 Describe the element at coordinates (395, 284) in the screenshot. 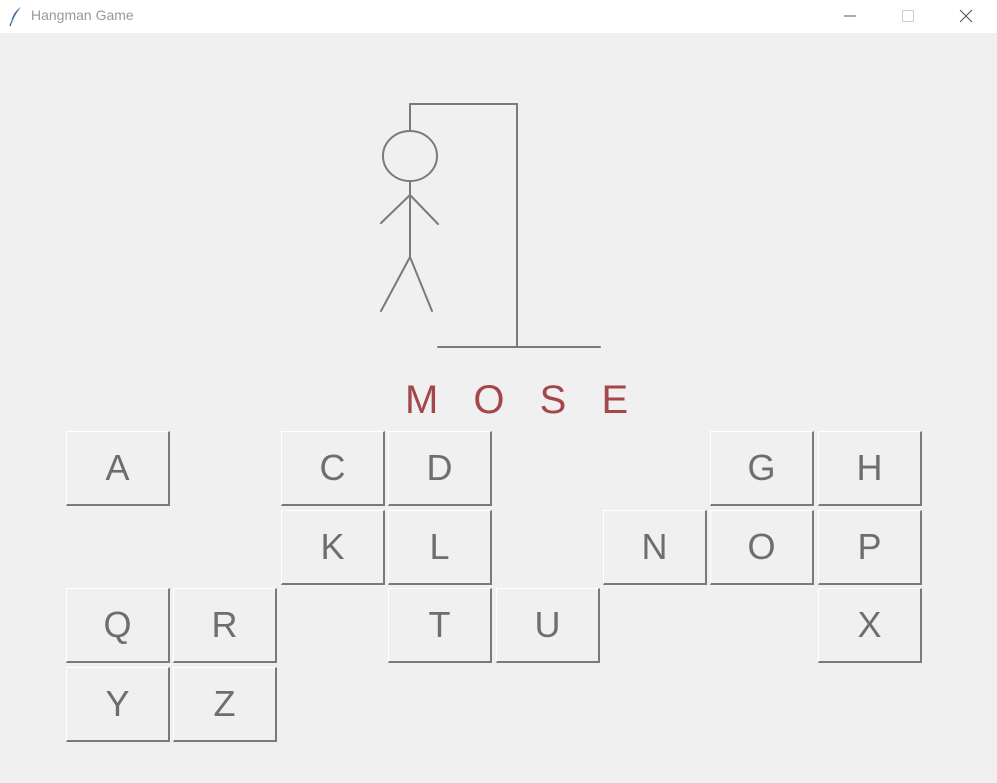

I see `hangman-left-leg` at that location.